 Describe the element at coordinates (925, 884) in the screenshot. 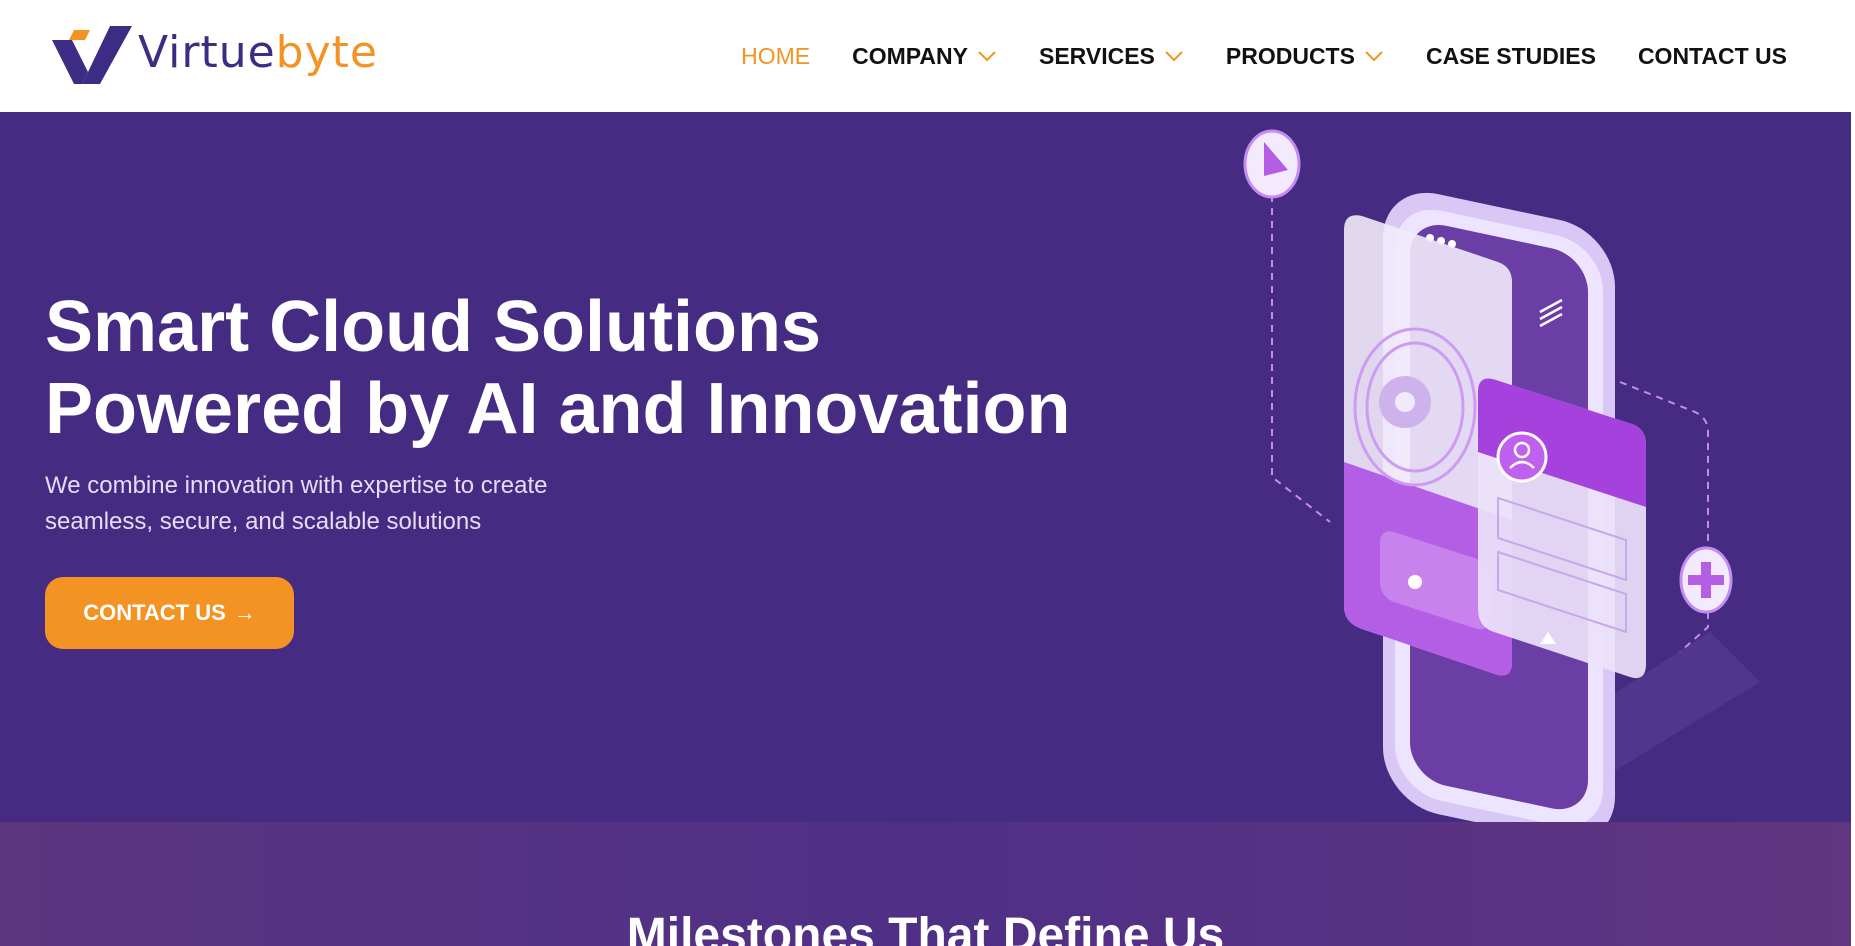

I see `milestones-section: Milestones That Define Us` at that location.